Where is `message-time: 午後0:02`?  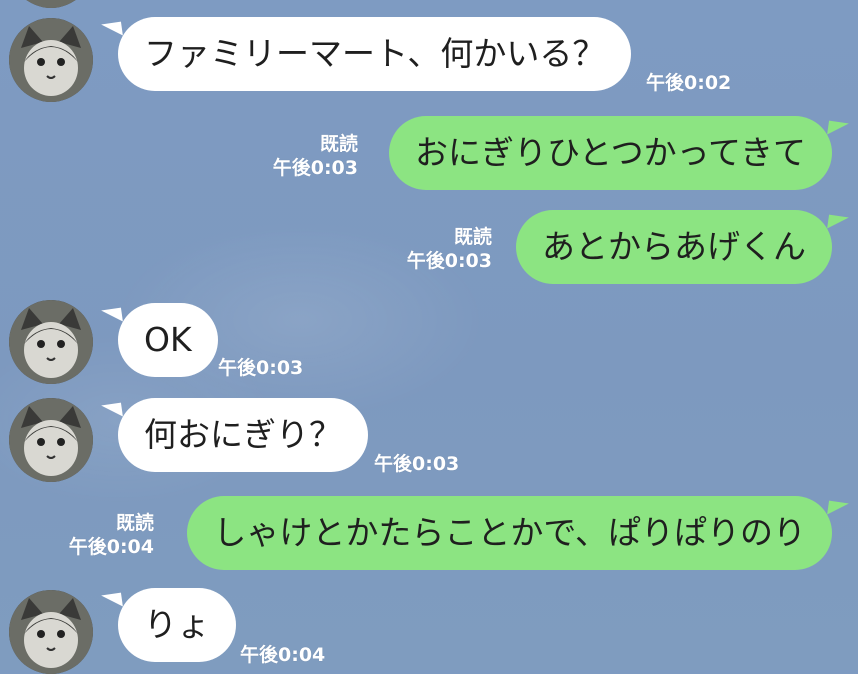
message-time: 午後0:02 is located at coordinates (689, 83).